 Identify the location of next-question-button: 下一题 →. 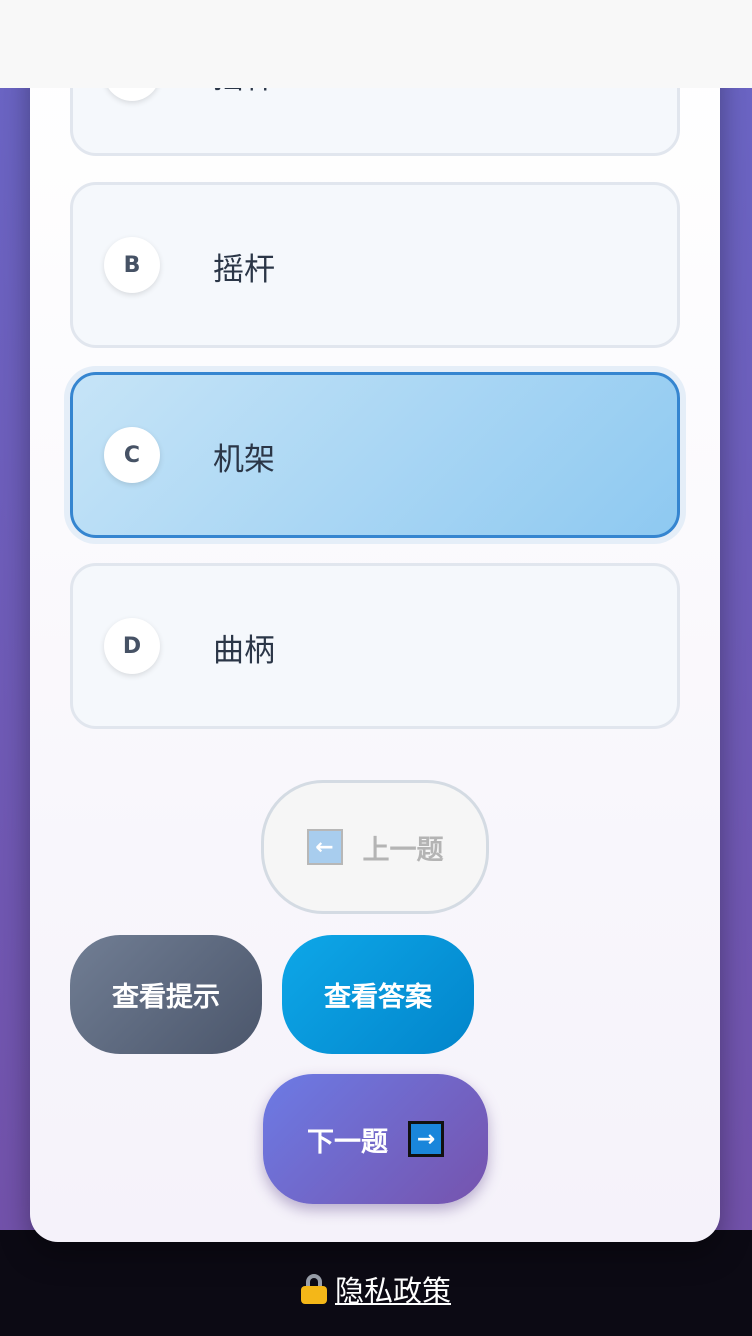
(375, 1139).